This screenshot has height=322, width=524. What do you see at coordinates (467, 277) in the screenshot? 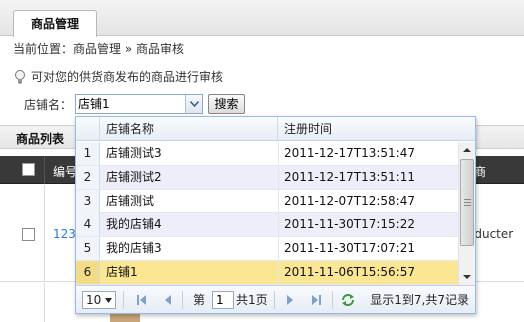
I see `scroll-down-icon` at bounding box center [467, 277].